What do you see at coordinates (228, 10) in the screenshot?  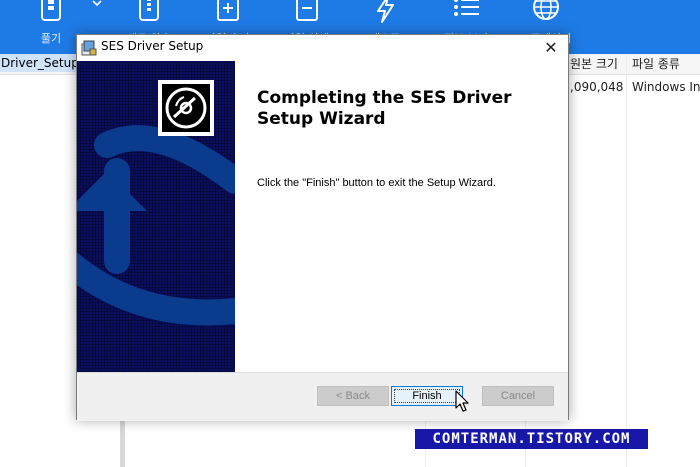 I see `add-file-icon` at bounding box center [228, 10].